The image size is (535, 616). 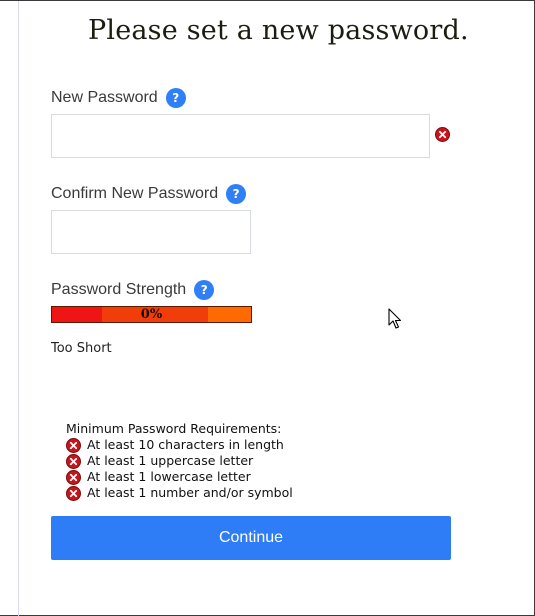 I want to click on password-strength-label-row: Password Strength ?, so click(x=133, y=290).